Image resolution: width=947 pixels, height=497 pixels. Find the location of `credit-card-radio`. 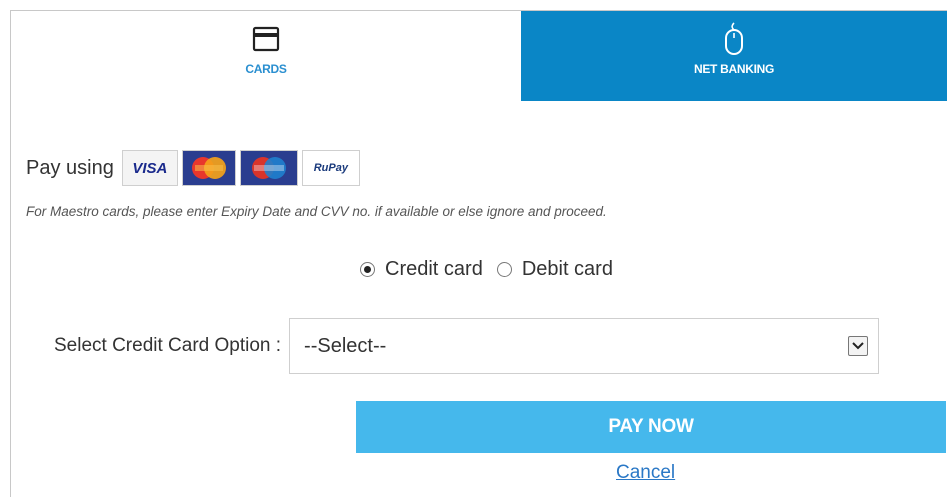

credit-card-radio is located at coordinates (367, 269).